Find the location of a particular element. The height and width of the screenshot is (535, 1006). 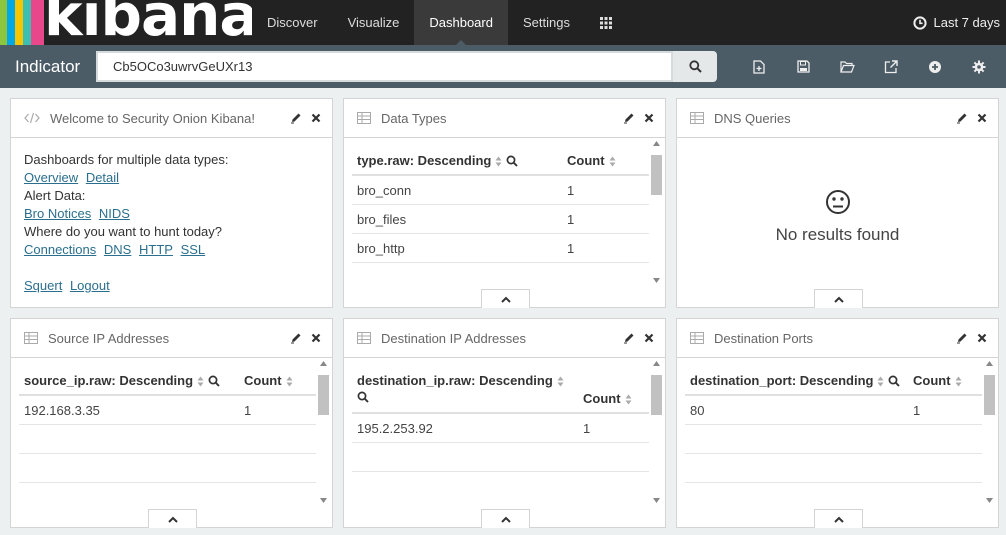

table-row: 192.168.3.35 1 is located at coordinates (167, 410).